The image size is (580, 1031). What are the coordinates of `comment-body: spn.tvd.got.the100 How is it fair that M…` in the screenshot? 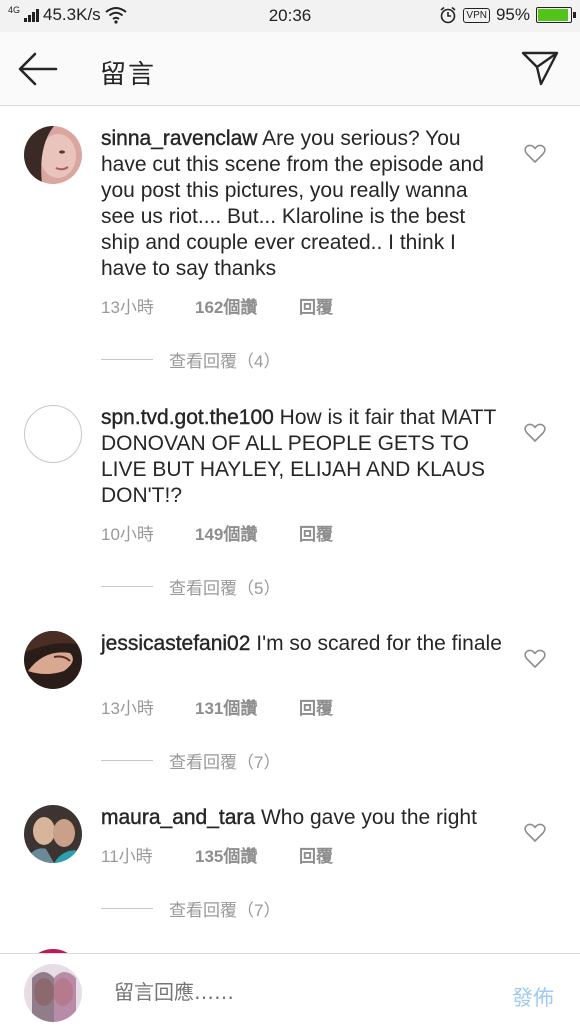 It's located at (303, 457).